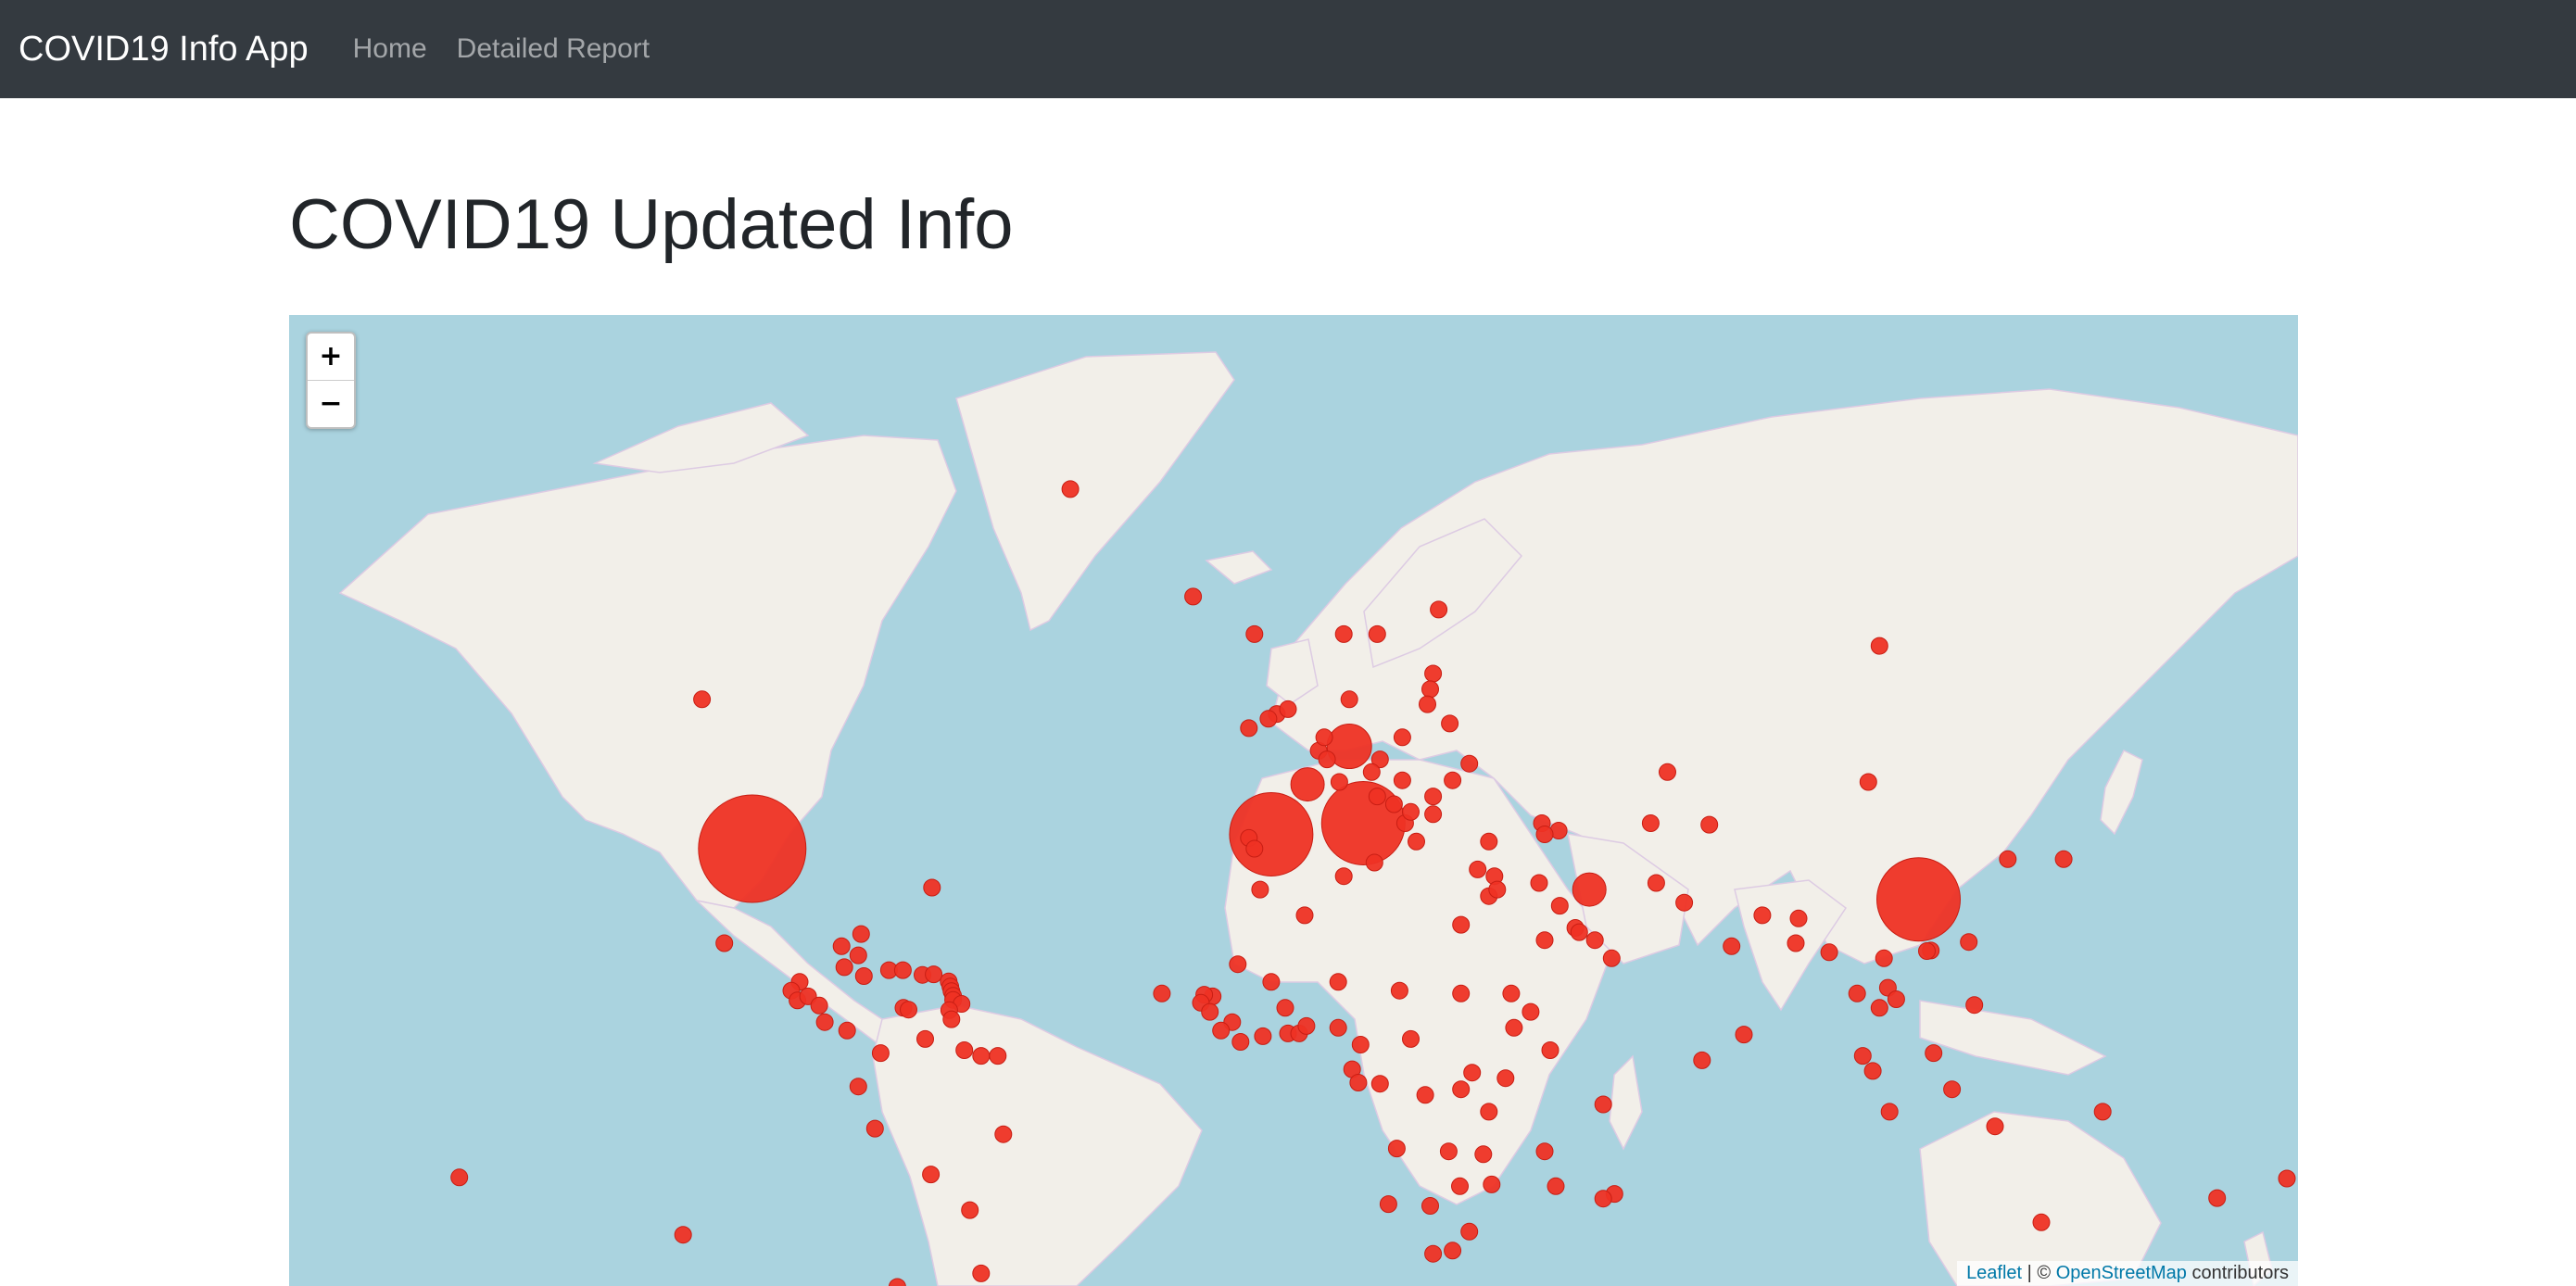  I want to click on nav-link-home: Home, so click(390, 49).